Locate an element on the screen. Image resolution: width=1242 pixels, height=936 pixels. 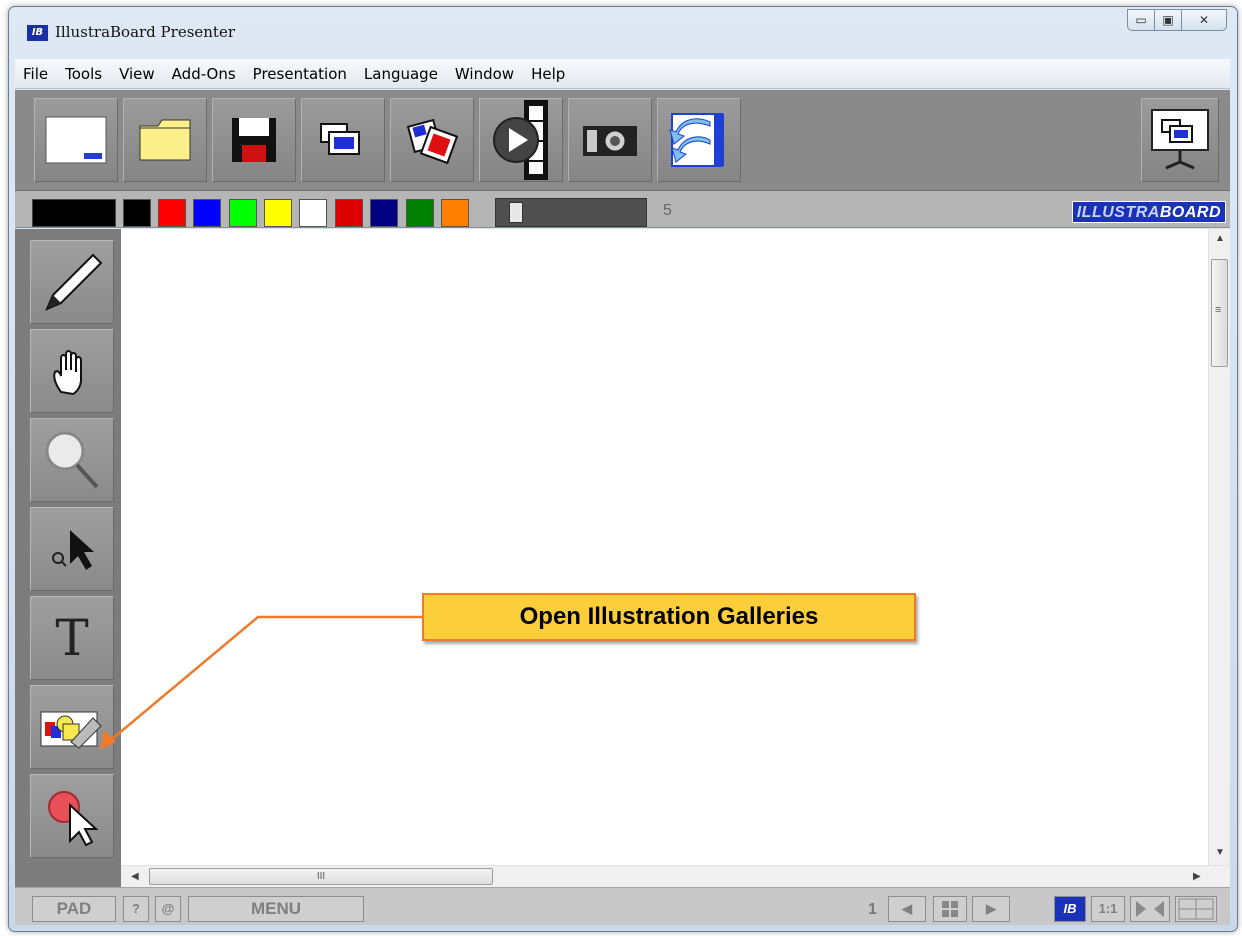
grid-icon is located at coordinates (950, 909).